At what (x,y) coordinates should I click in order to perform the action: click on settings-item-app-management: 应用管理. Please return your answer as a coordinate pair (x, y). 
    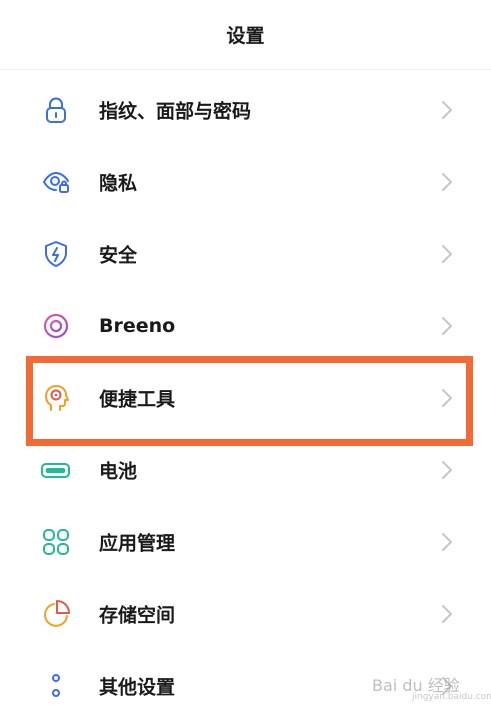
    Looking at the image, I should click on (245, 542).